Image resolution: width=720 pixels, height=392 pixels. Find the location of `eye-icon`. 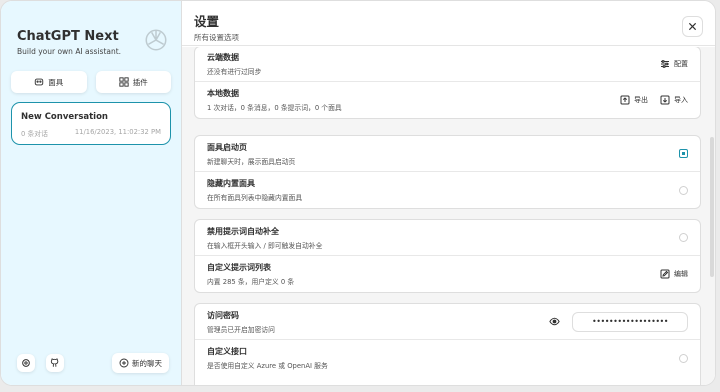

eye-icon is located at coordinates (554, 321).